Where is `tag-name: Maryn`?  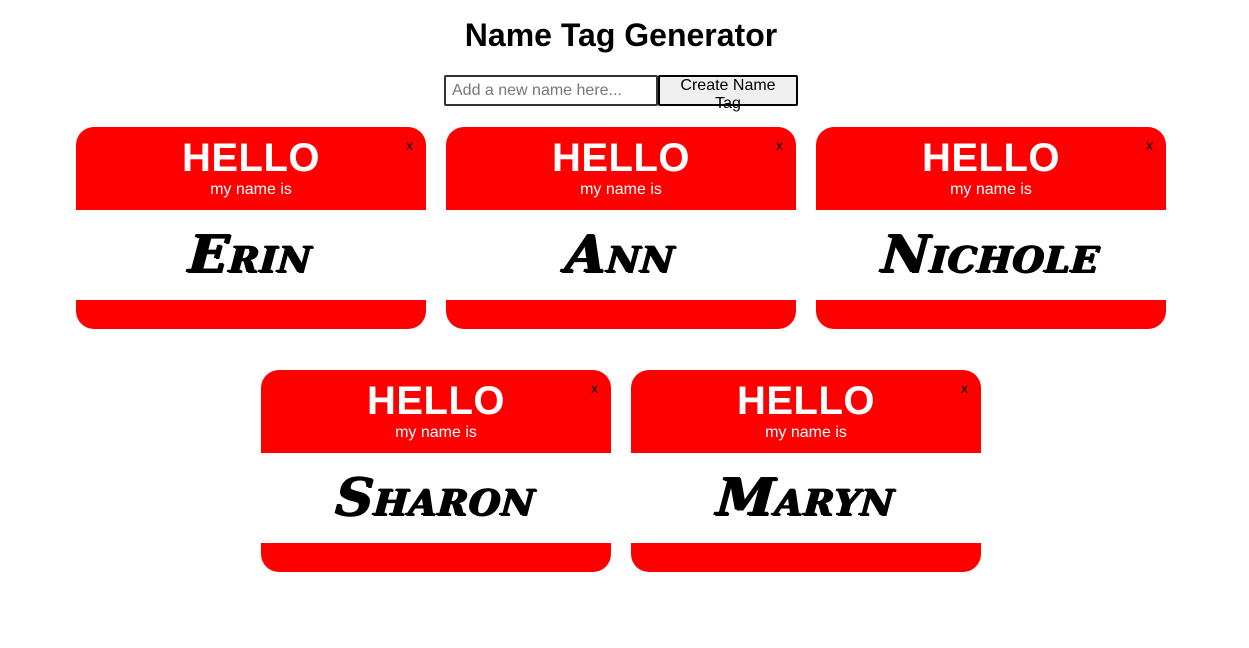 tag-name: Maryn is located at coordinates (806, 497).